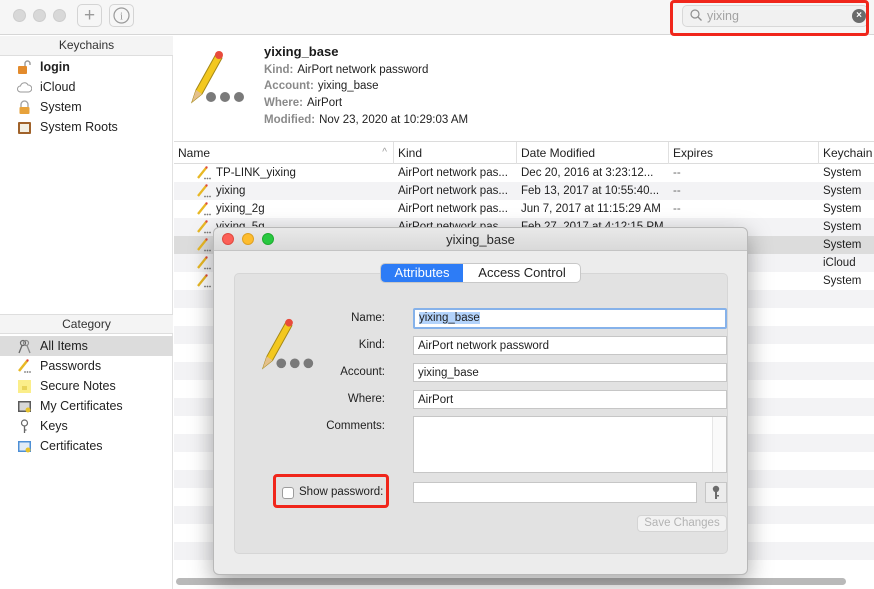 This screenshot has width=874, height=589. I want to click on column-header-date-modified: Date Modified, so click(593, 153).